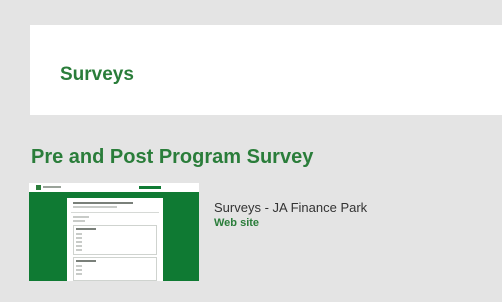 Image resolution: width=502 pixels, height=302 pixels. Describe the element at coordinates (52, 187) in the screenshot. I see `thumbnail-logo-text` at that location.